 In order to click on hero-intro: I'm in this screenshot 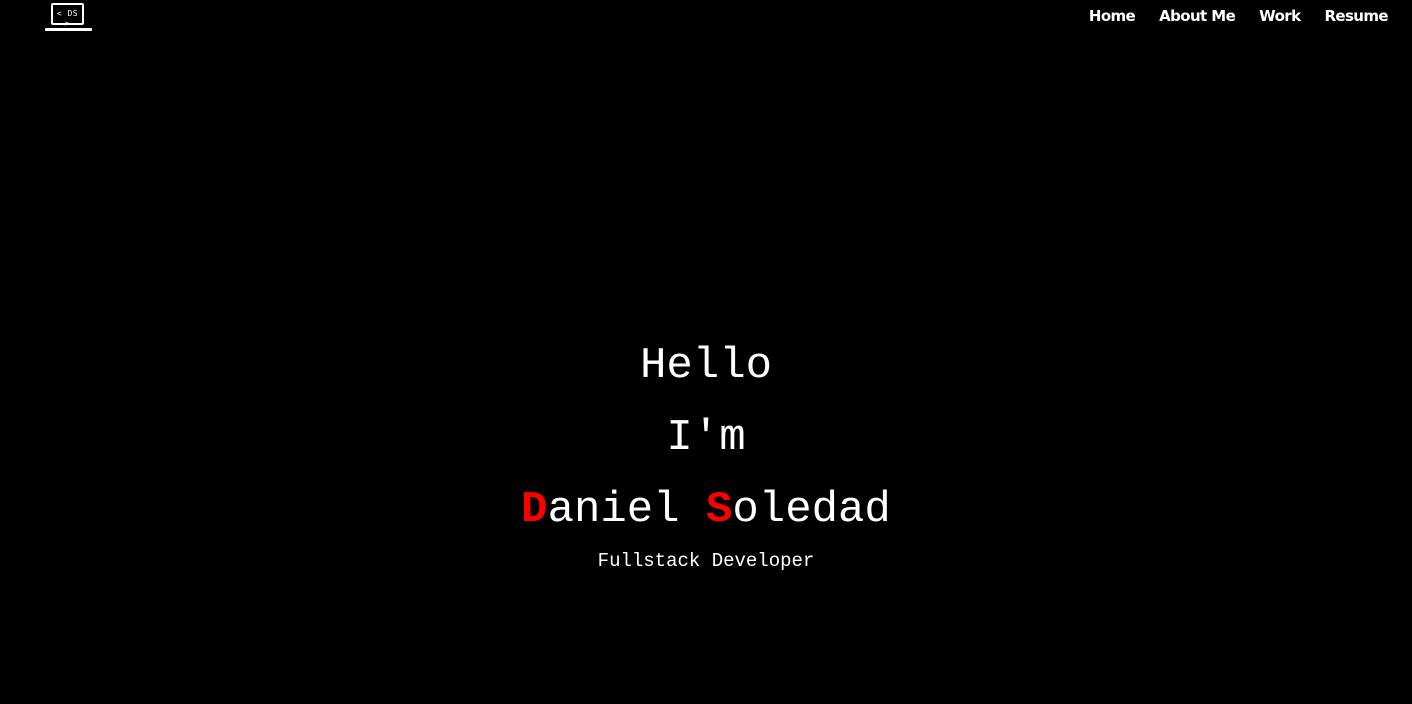, I will do `click(706, 438)`.